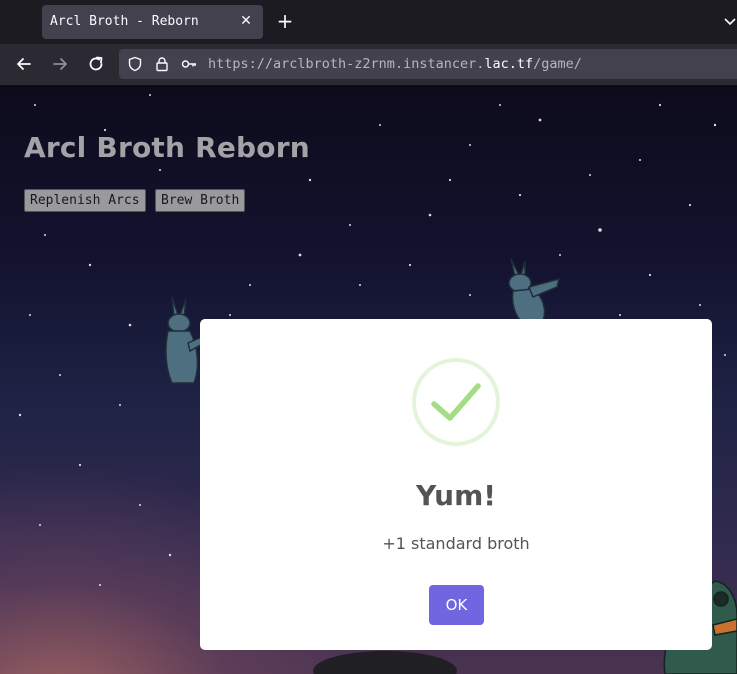 This screenshot has height=674, width=737. I want to click on reload-icon, so click(96, 64).